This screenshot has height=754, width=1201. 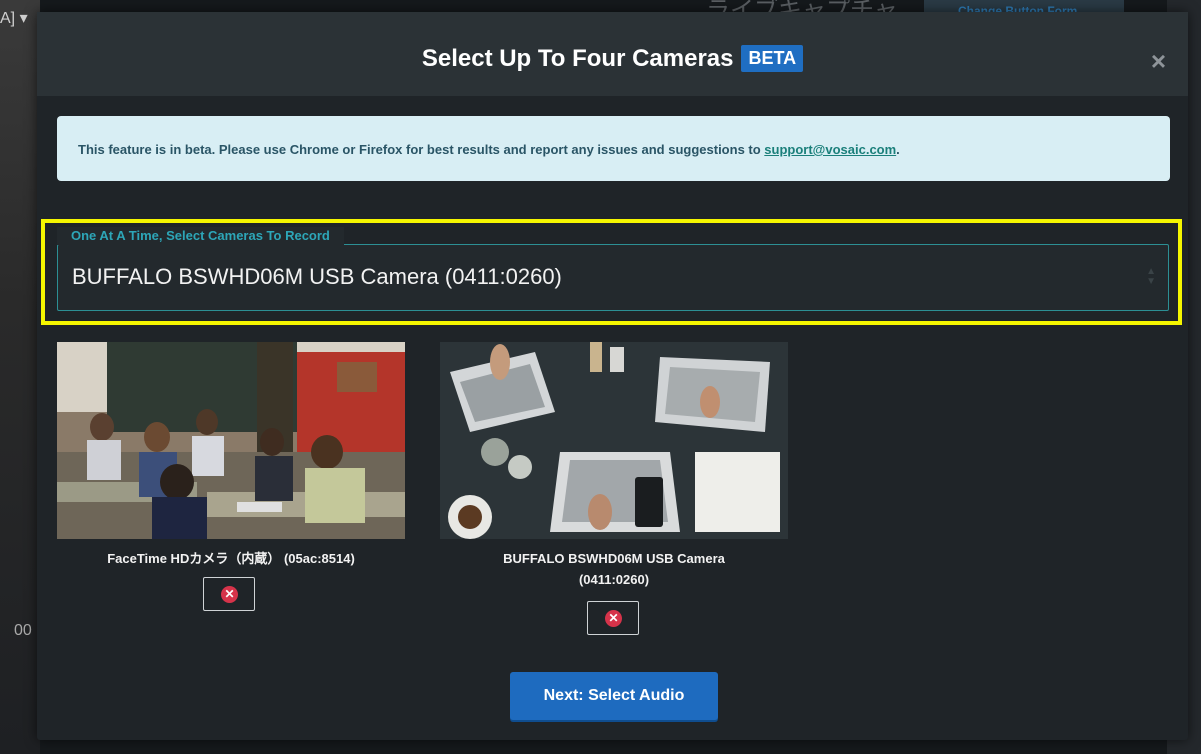 I want to click on select-updown-icon: ▲ ▼, so click(x=1151, y=276).